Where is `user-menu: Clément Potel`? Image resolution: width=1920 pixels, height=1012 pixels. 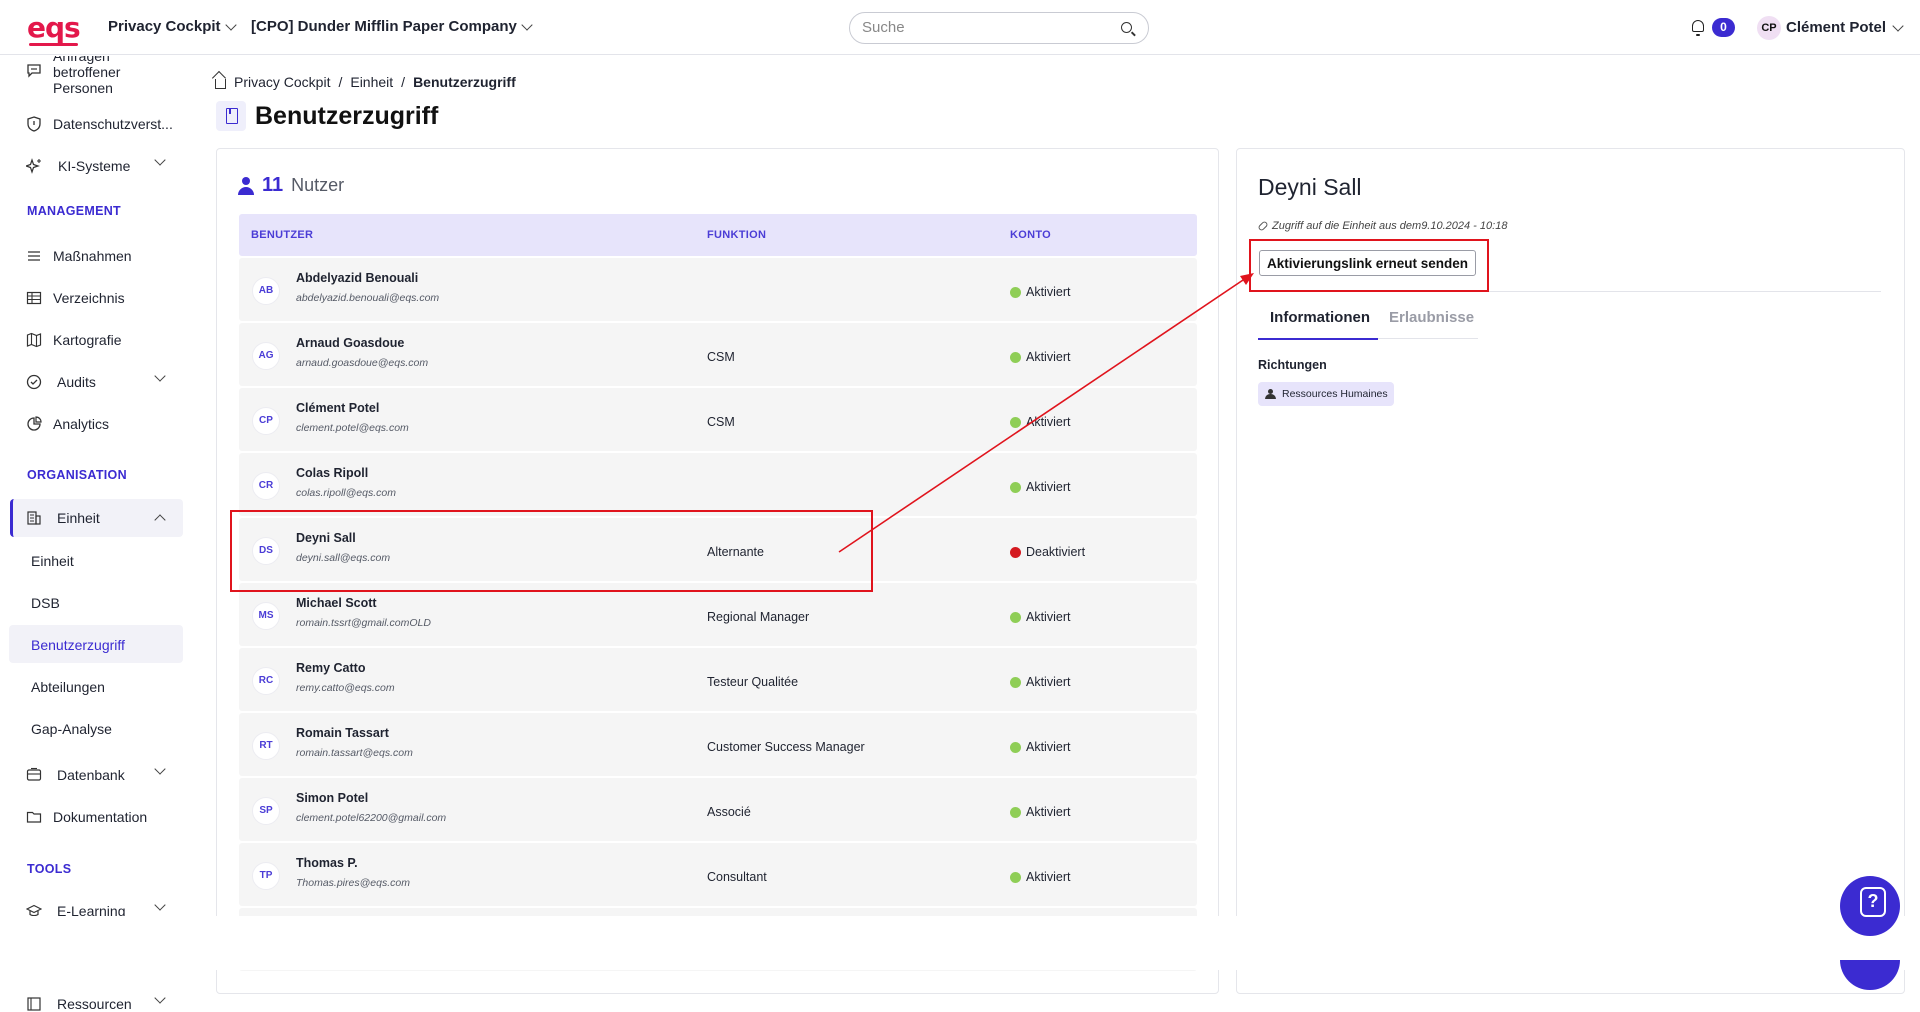
user-menu: Clément Potel is located at coordinates (1845, 27).